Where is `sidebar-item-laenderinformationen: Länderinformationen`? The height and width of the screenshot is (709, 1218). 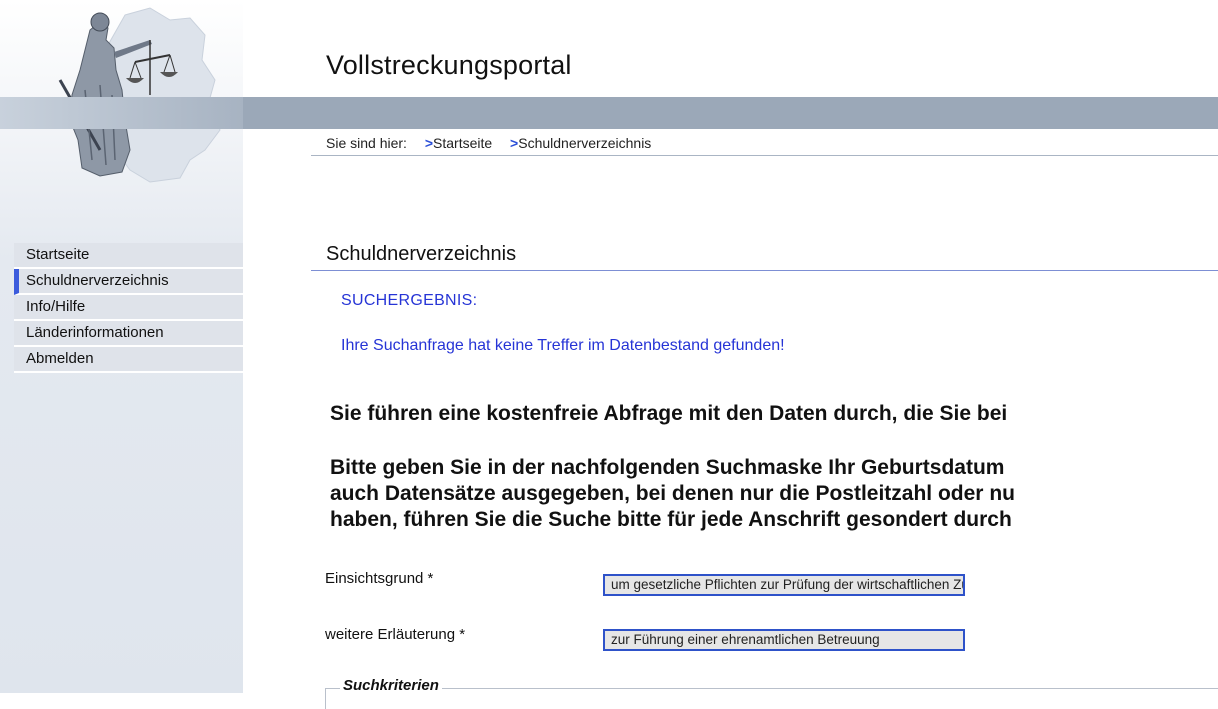 sidebar-item-laenderinformationen: Länderinformationen is located at coordinates (128, 334).